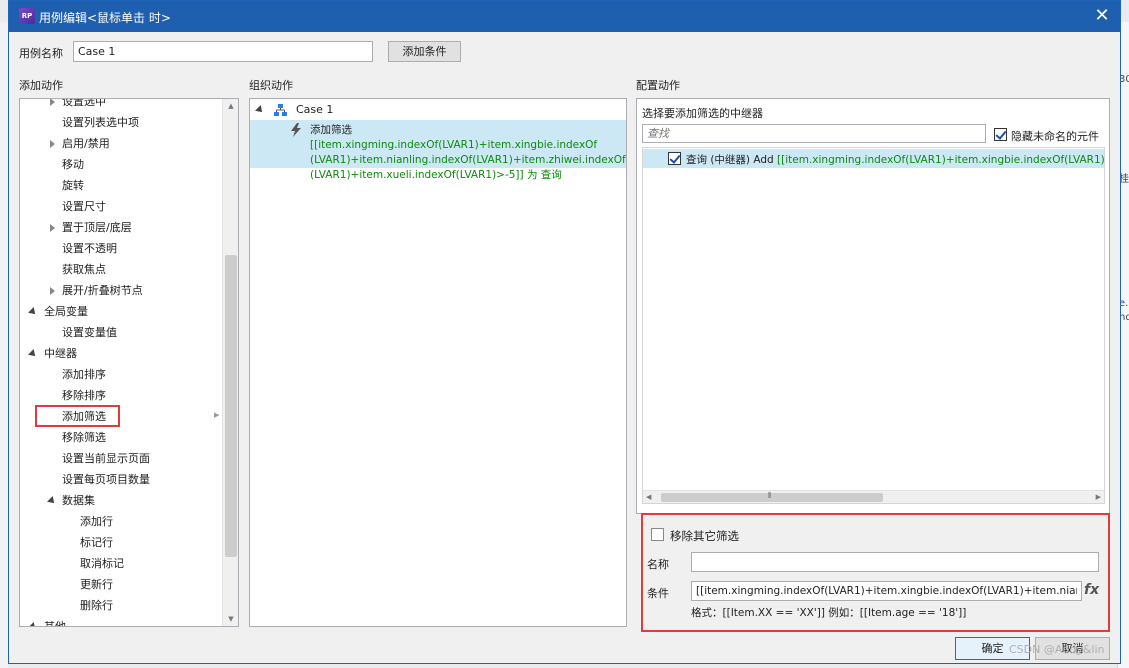  What do you see at coordinates (674, 158) in the screenshot?
I see `repeater-item-checkbox` at bounding box center [674, 158].